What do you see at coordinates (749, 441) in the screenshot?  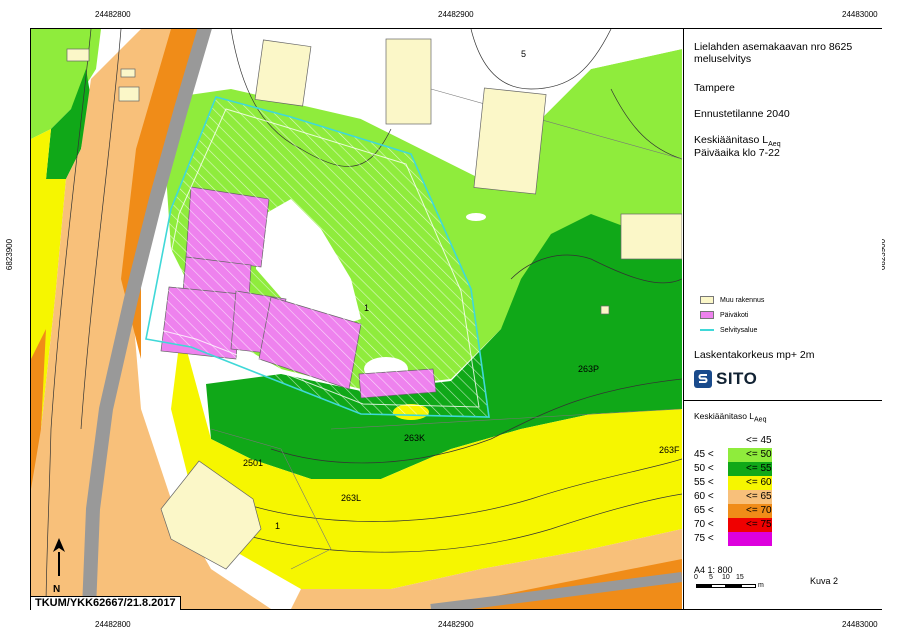 I see `class-row-0: <= 45` at bounding box center [749, 441].